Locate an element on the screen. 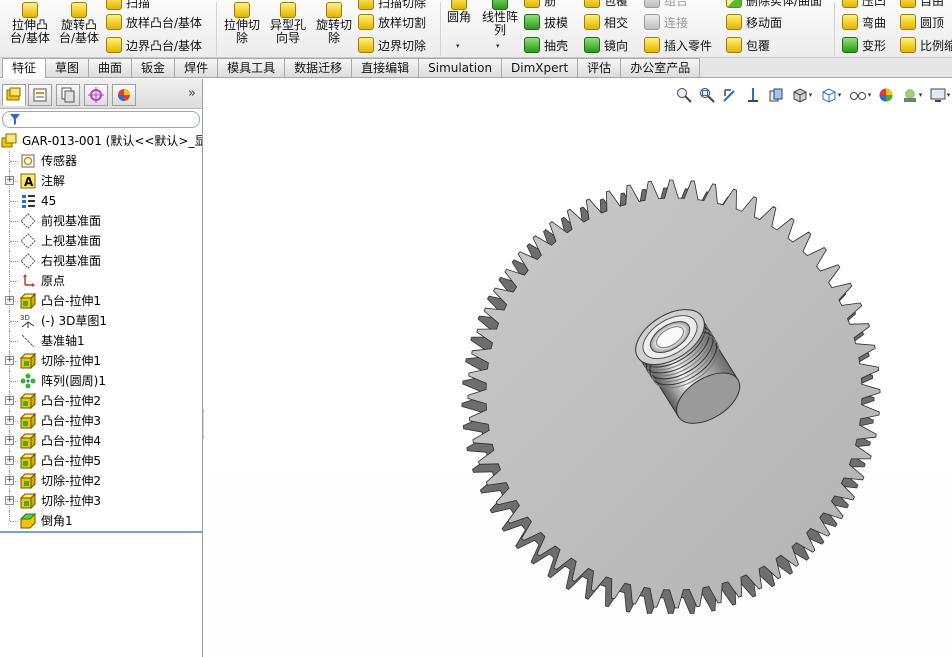  edit-appearance-button is located at coordinates (886, 95).